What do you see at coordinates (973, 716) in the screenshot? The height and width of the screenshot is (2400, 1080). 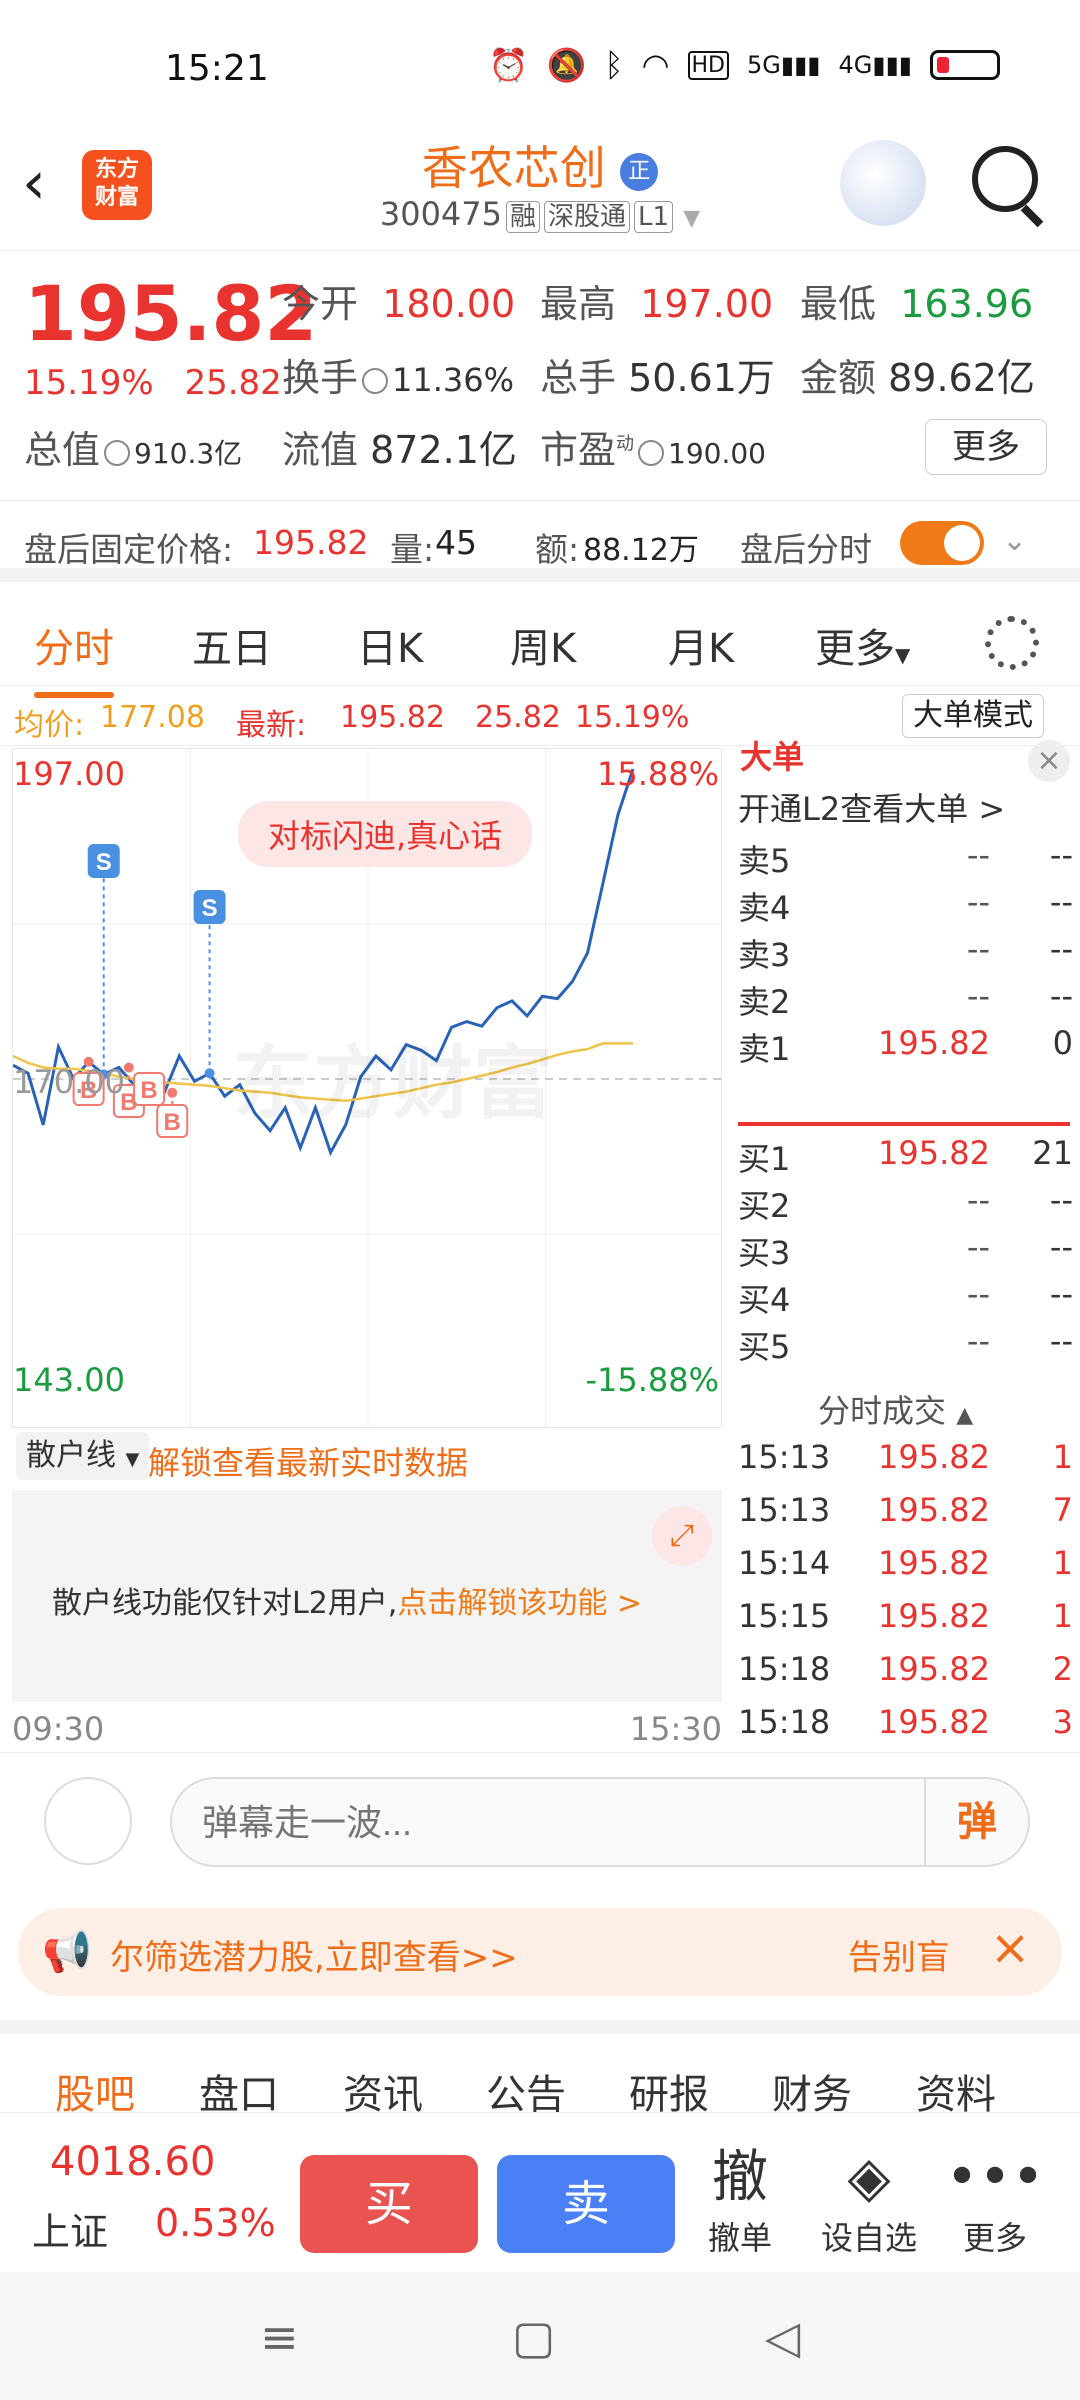 I see `big-order-mode-button: 大单模式` at bounding box center [973, 716].